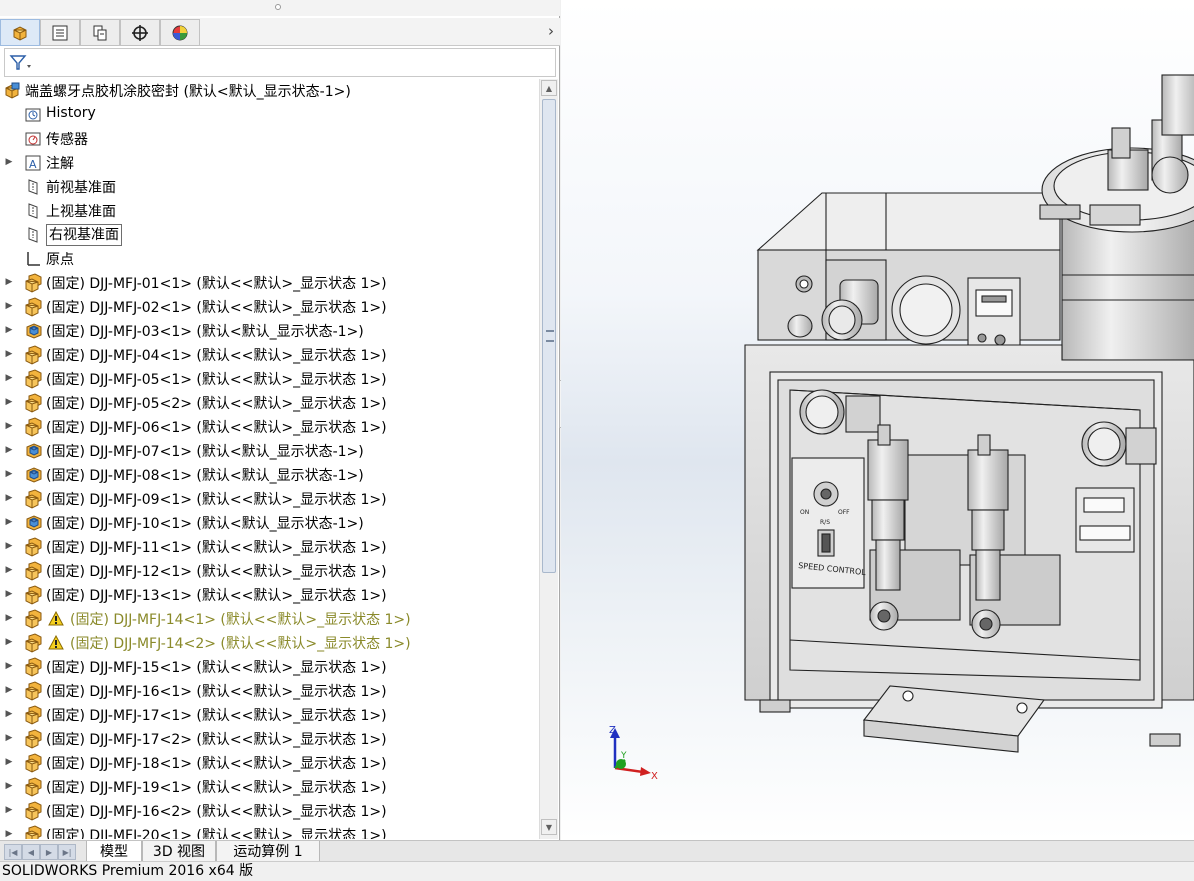  I want to click on tree-component-8: ▶ (固定) DJJ-MFJ-08<1> (默认<默认_显示状态-1>), so click(269, 475).